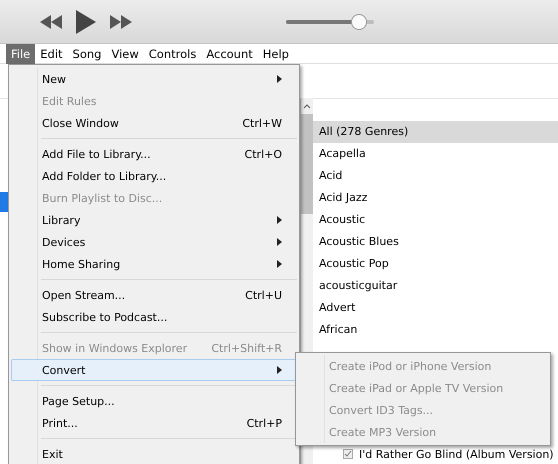 The height and width of the screenshot is (464, 558). What do you see at coordinates (435, 220) in the screenshot?
I see `genre-item: Acoustic` at bounding box center [435, 220].